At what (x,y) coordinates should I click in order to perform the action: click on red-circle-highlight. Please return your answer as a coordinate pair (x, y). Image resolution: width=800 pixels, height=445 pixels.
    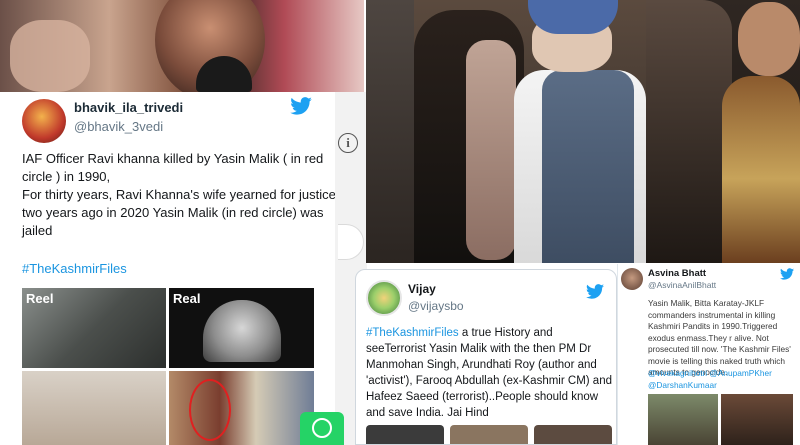
    Looking at the image, I should click on (210, 410).